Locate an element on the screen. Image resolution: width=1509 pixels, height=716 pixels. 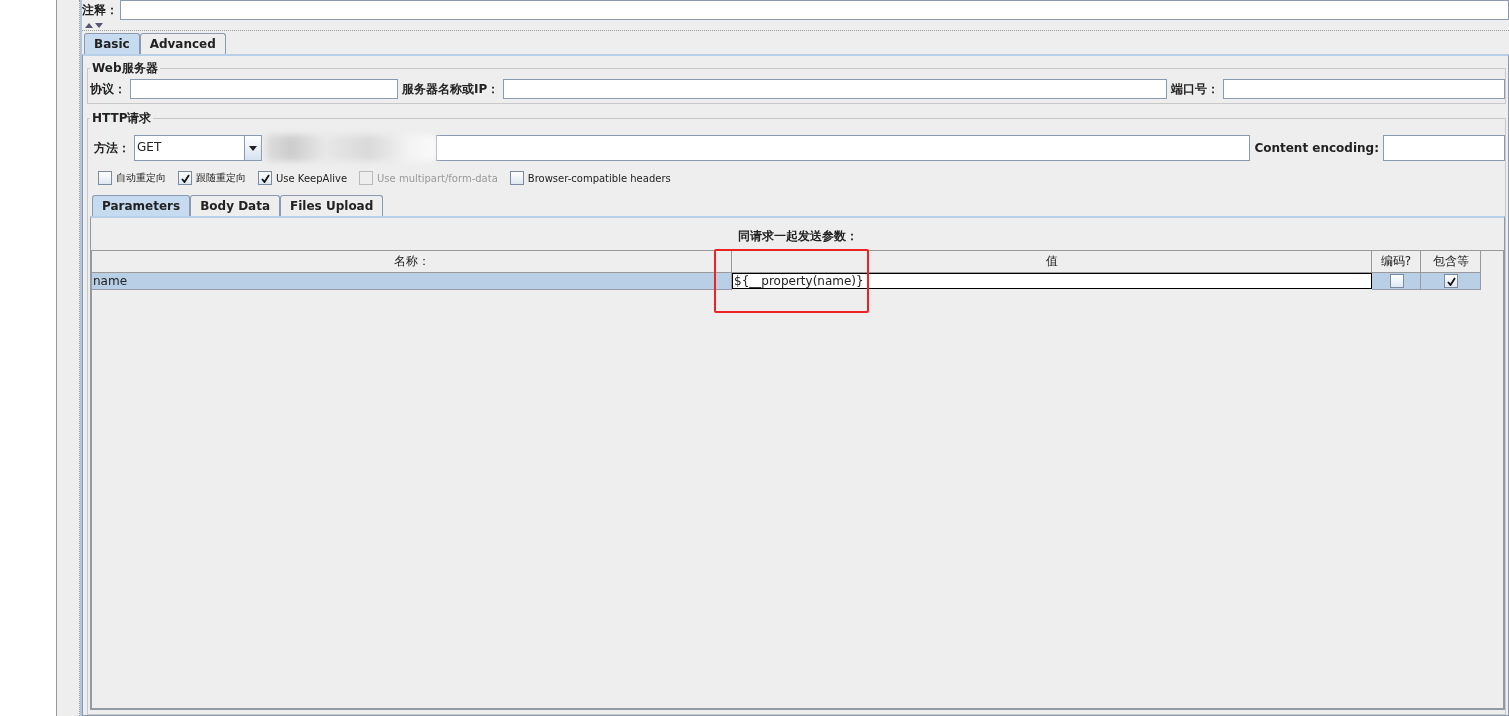
group-title: Web服务器 is located at coordinates (125, 68).